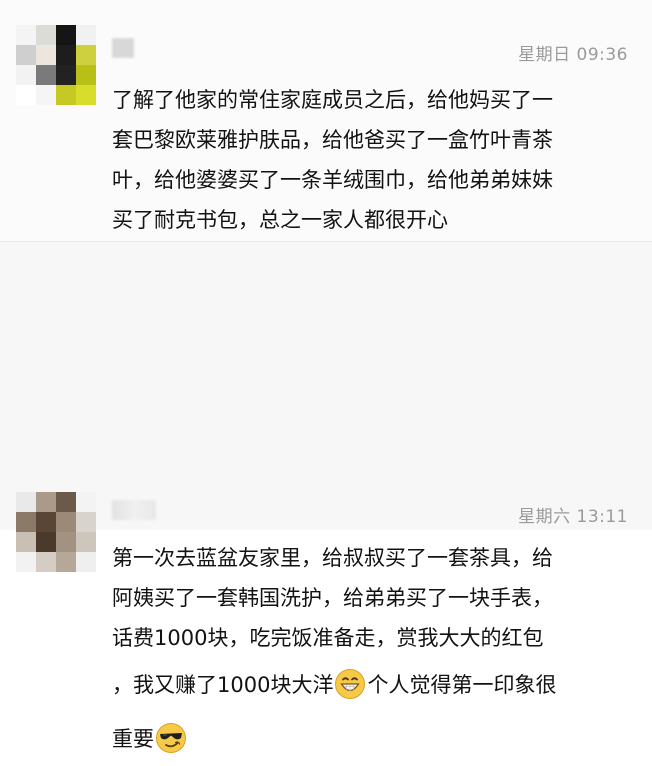 This screenshot has width=652, height=766. Describe the element at coordinates (332, 100) in the screenshot. I see `comment-line: 了解了他家的常住家庭成员之后，给他妈买了一` at that location.